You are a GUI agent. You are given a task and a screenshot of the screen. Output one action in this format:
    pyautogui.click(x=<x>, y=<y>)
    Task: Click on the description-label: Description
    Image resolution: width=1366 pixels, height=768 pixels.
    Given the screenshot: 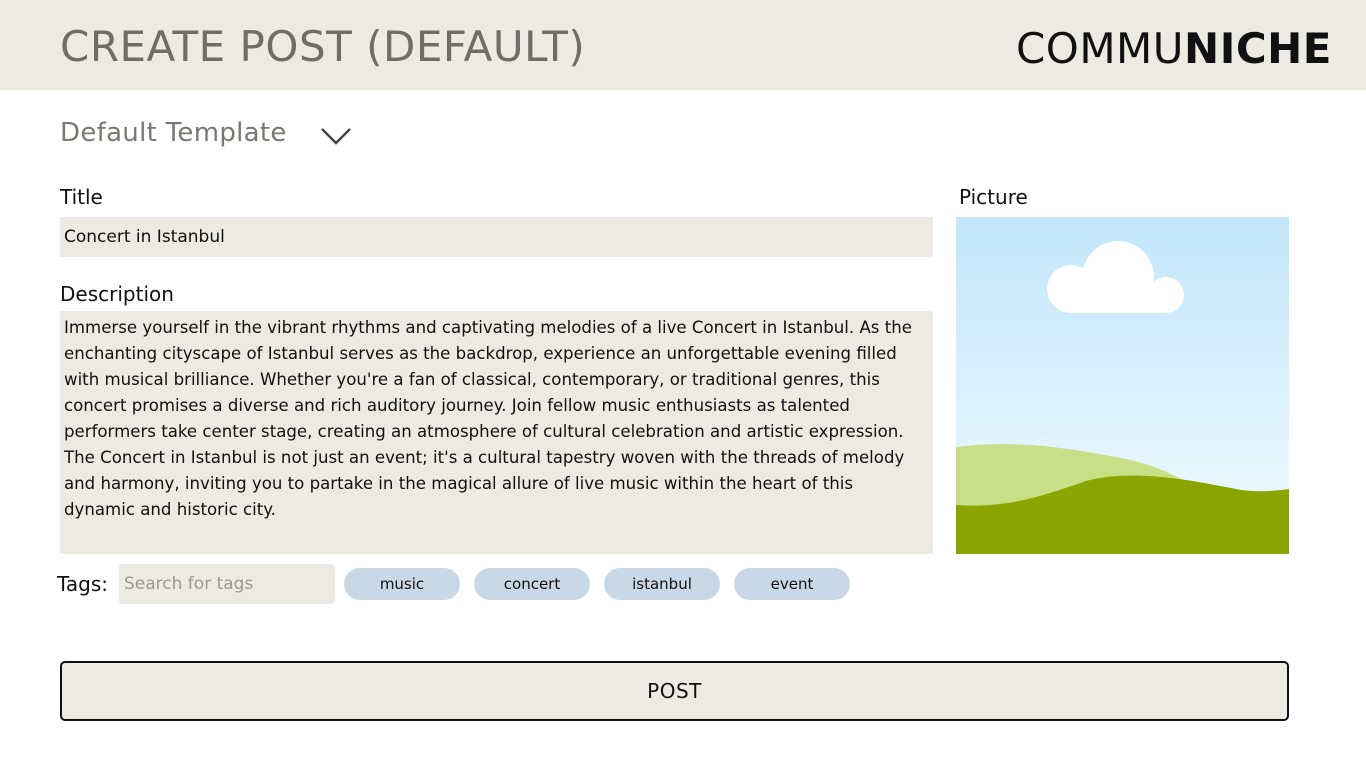 What is the action you would take?
    pyautogui.click(x=117, y=294)
    